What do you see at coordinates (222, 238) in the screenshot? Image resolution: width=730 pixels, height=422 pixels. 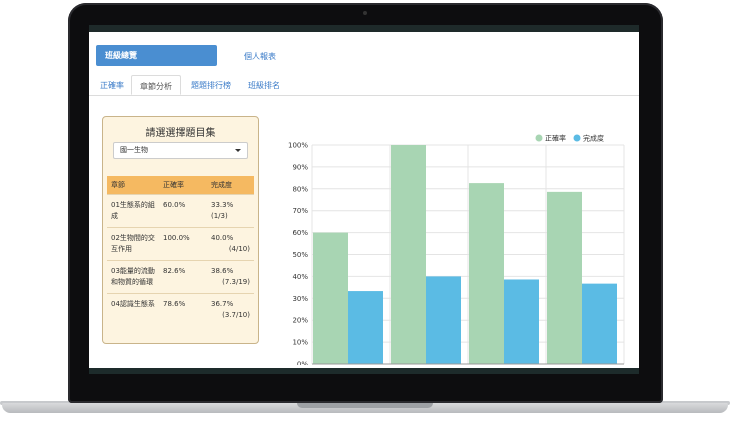 I see `completion-percent: 40.0%` at bounding box center [222, 238].